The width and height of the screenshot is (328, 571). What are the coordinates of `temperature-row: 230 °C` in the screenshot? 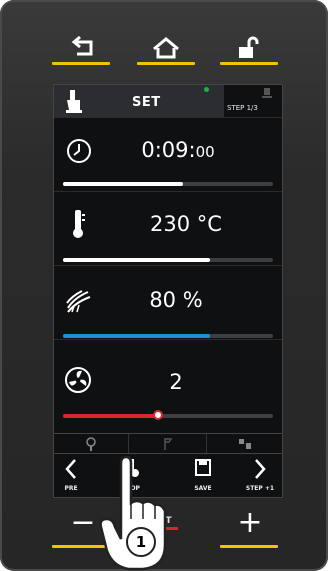 It's located at (168, 228).